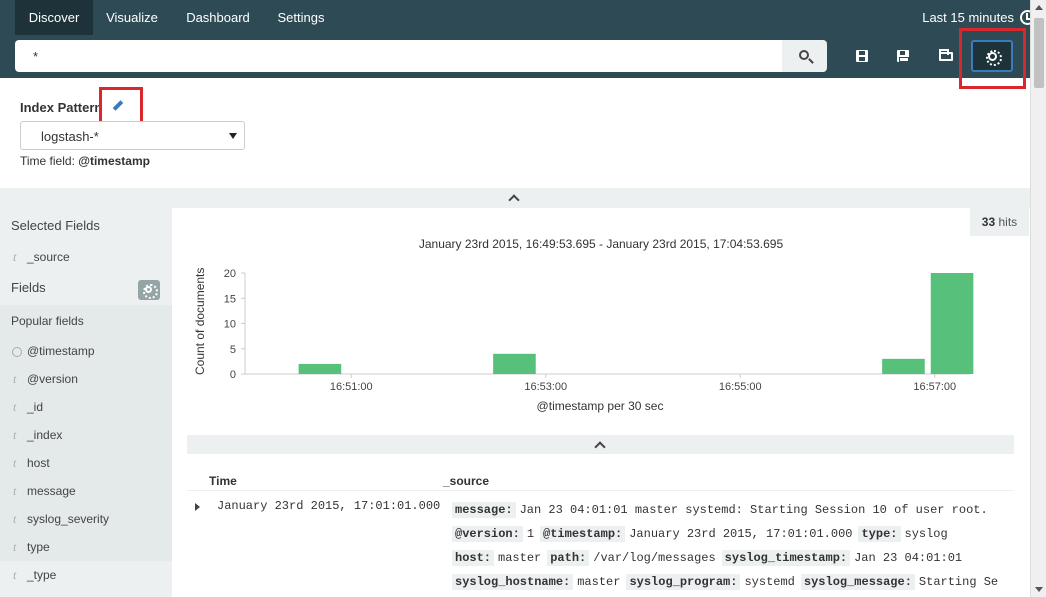 This screenshot has height=597, width=1046. I want to click on save-search-icon, so click(903, 56).